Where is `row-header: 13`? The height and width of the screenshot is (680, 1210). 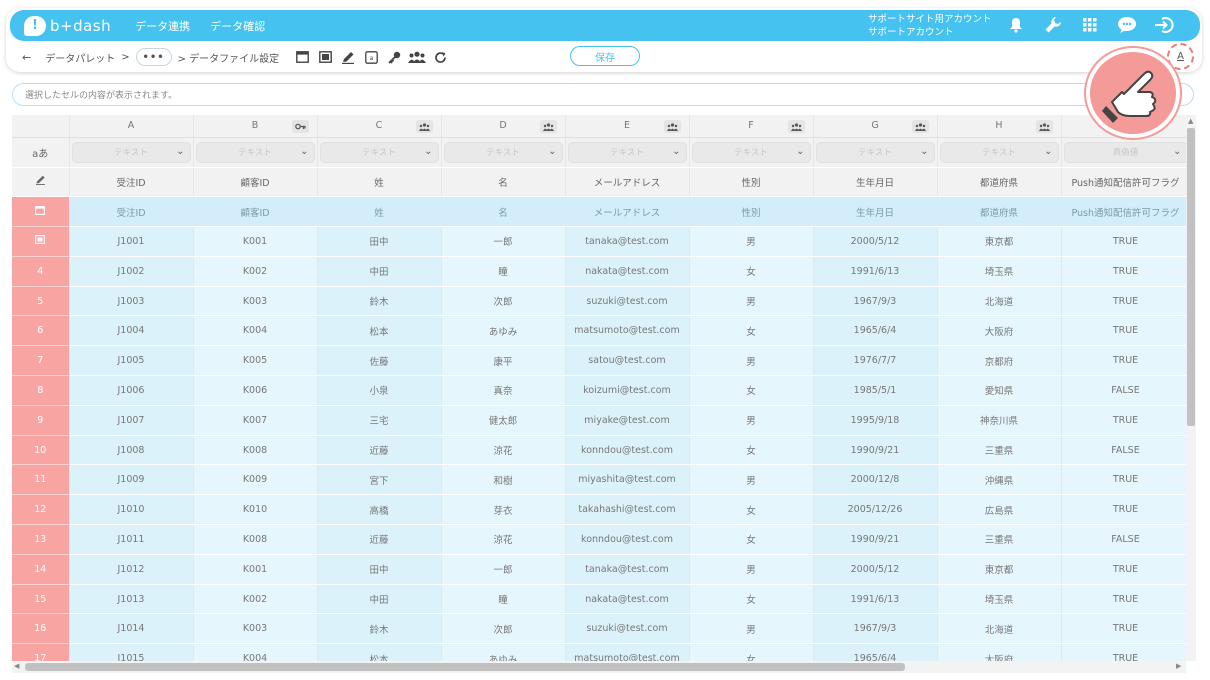
row-header: 13 is located at coordinates (41, 539).